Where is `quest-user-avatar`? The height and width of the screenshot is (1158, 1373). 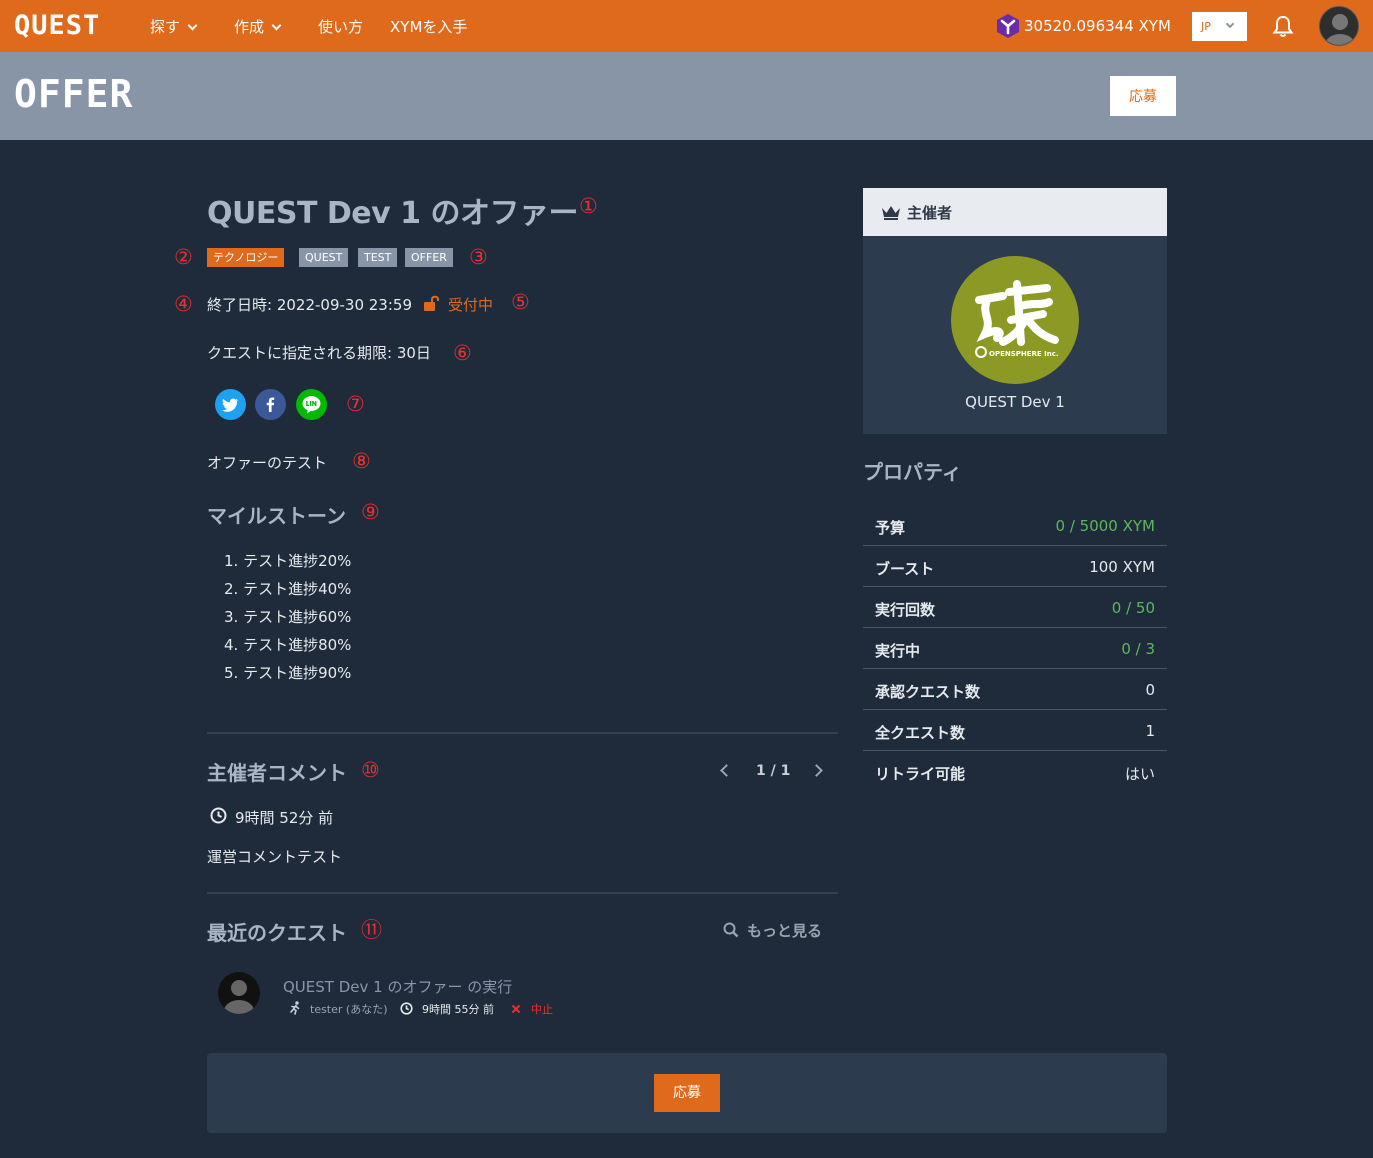
quest-user-avatar is located at coordinates (239, 993).